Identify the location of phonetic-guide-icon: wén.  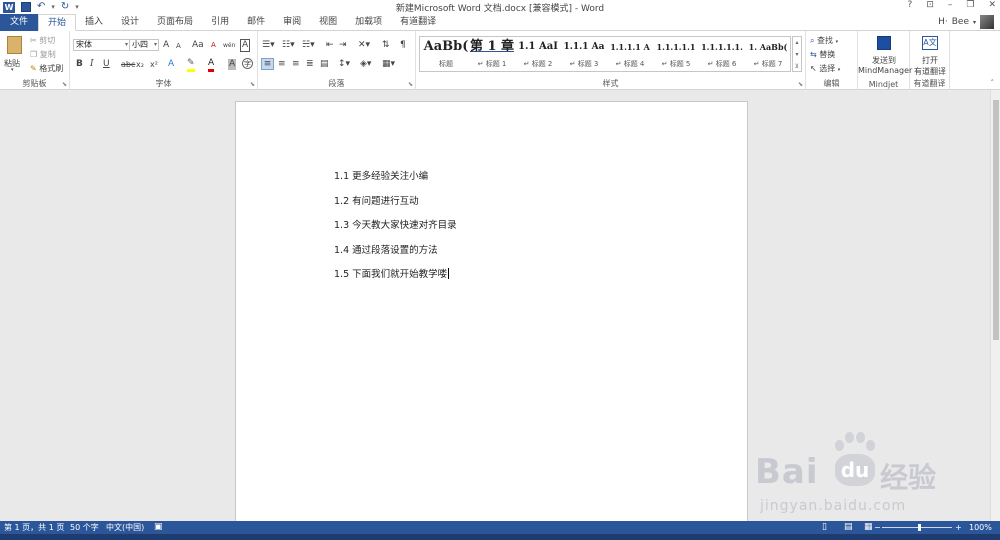
(229, 45).